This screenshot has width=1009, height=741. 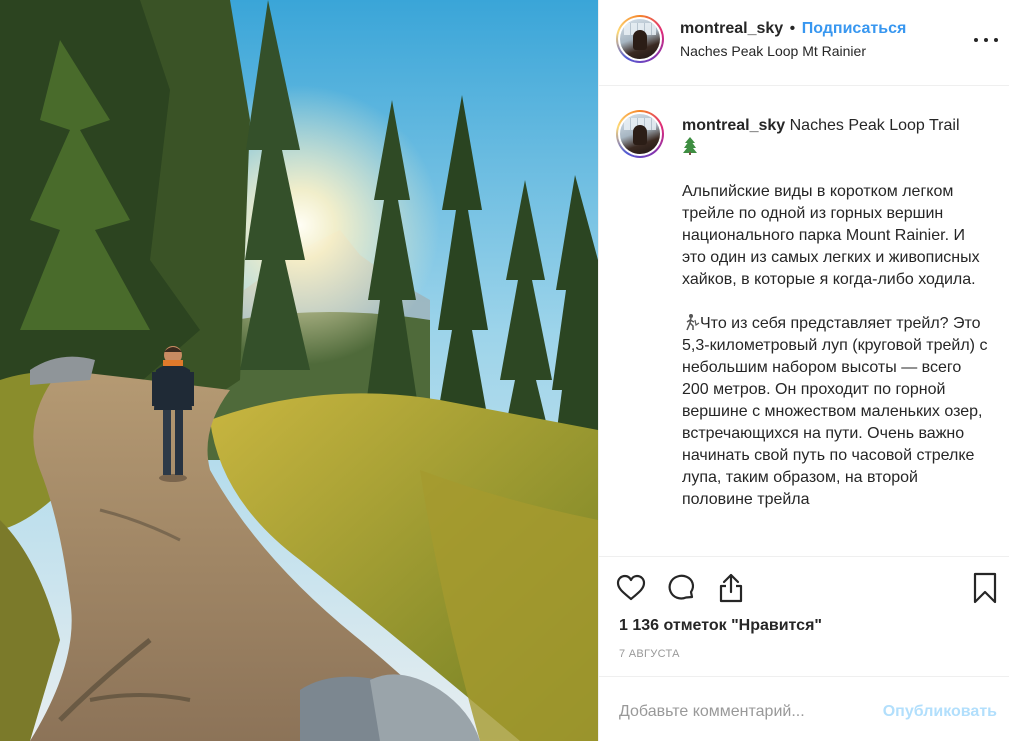 I want to click on avatar-image, so click(x=640, y=39).